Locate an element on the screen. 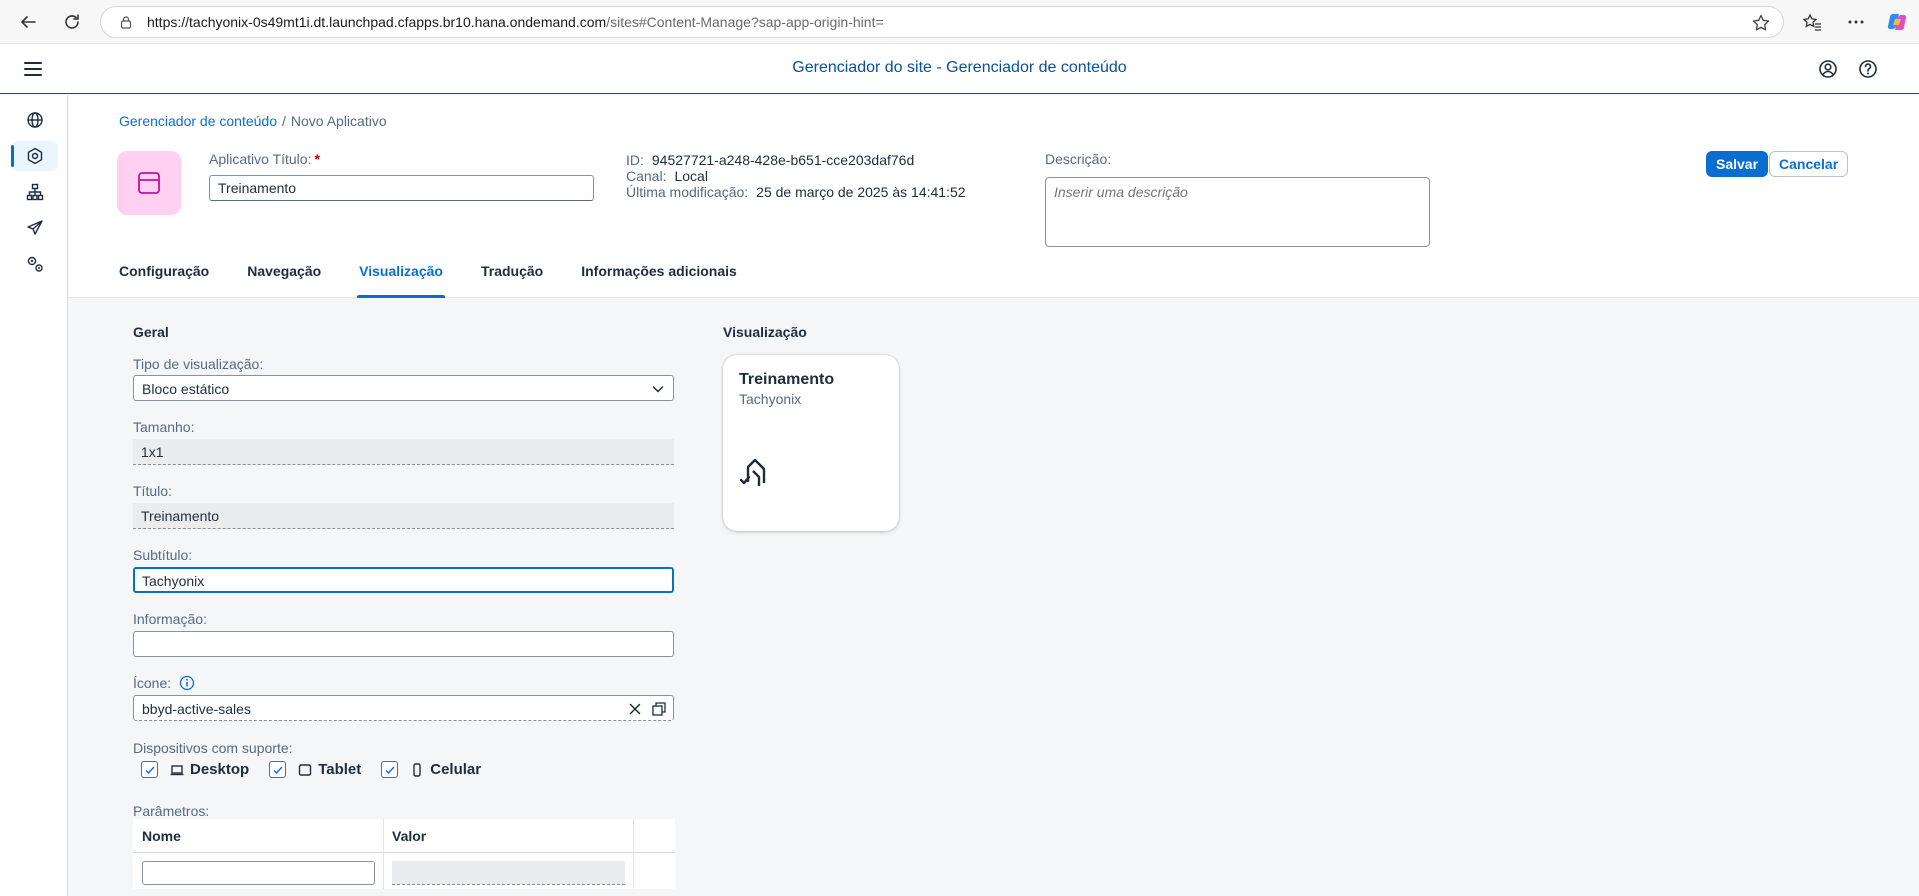  required-marker: * is located at coordinates (317, 159).